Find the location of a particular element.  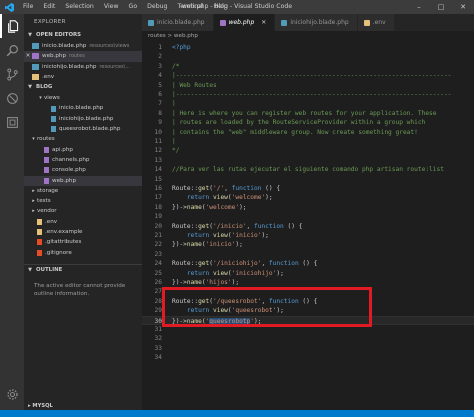

file-item: iniciohijo.blade.php is located at coordinates (83, 119).